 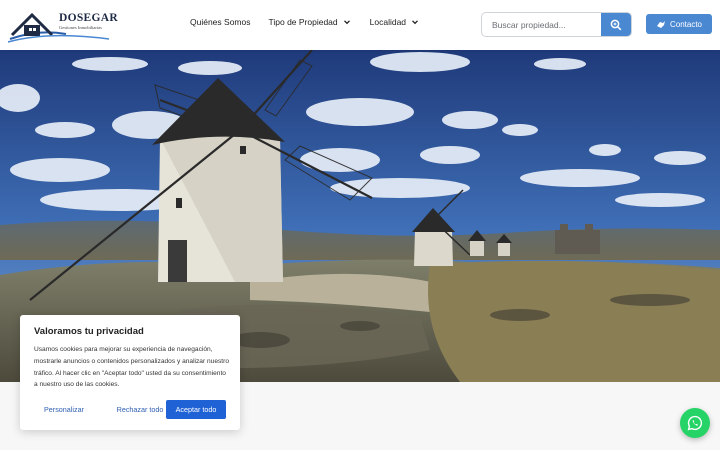 I want to click on contact-button: Contacto, so click(x=679, y=24).